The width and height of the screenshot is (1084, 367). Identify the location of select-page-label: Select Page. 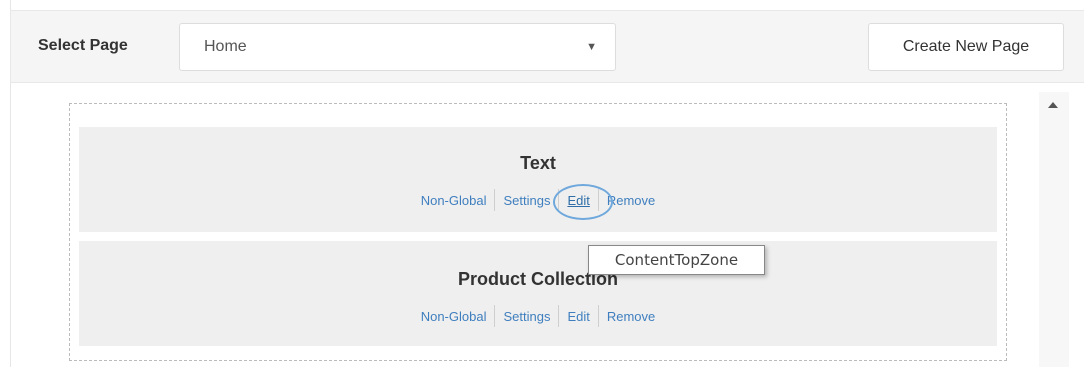
(83, 45).